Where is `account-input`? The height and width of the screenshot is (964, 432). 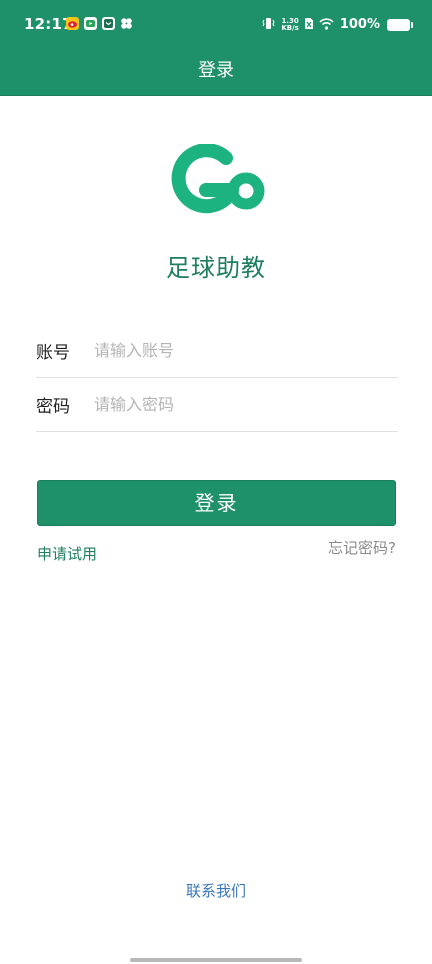
account-input is located at coordinates (246, 350).